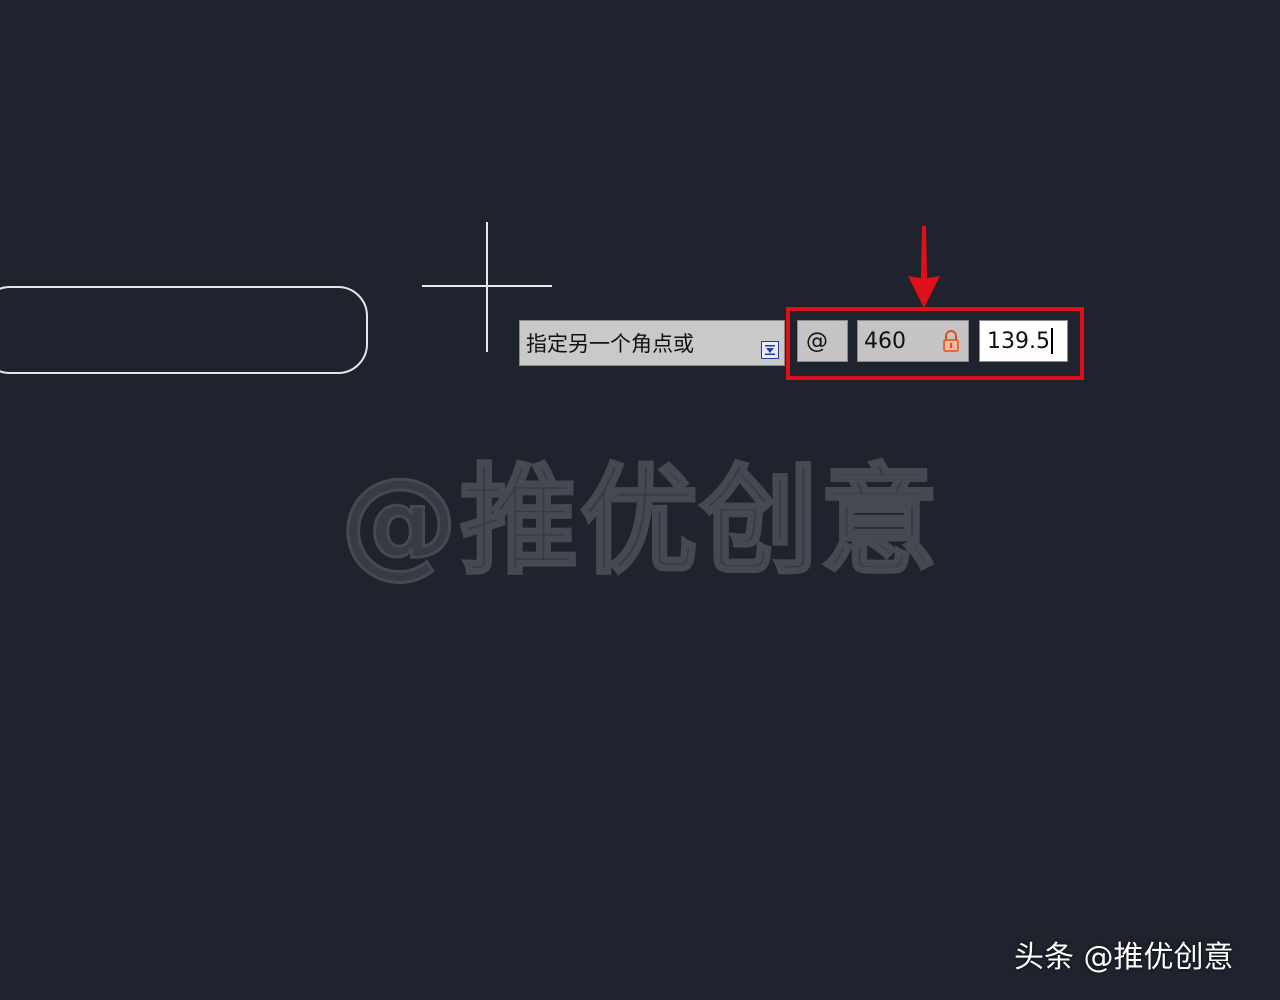 The width and height of the screenshot is (1280, 1000). What do you see at coordinates (639, 521) in the screenshot?
I see `watermark-text: @推优创意` at bounding box center [639, 521].